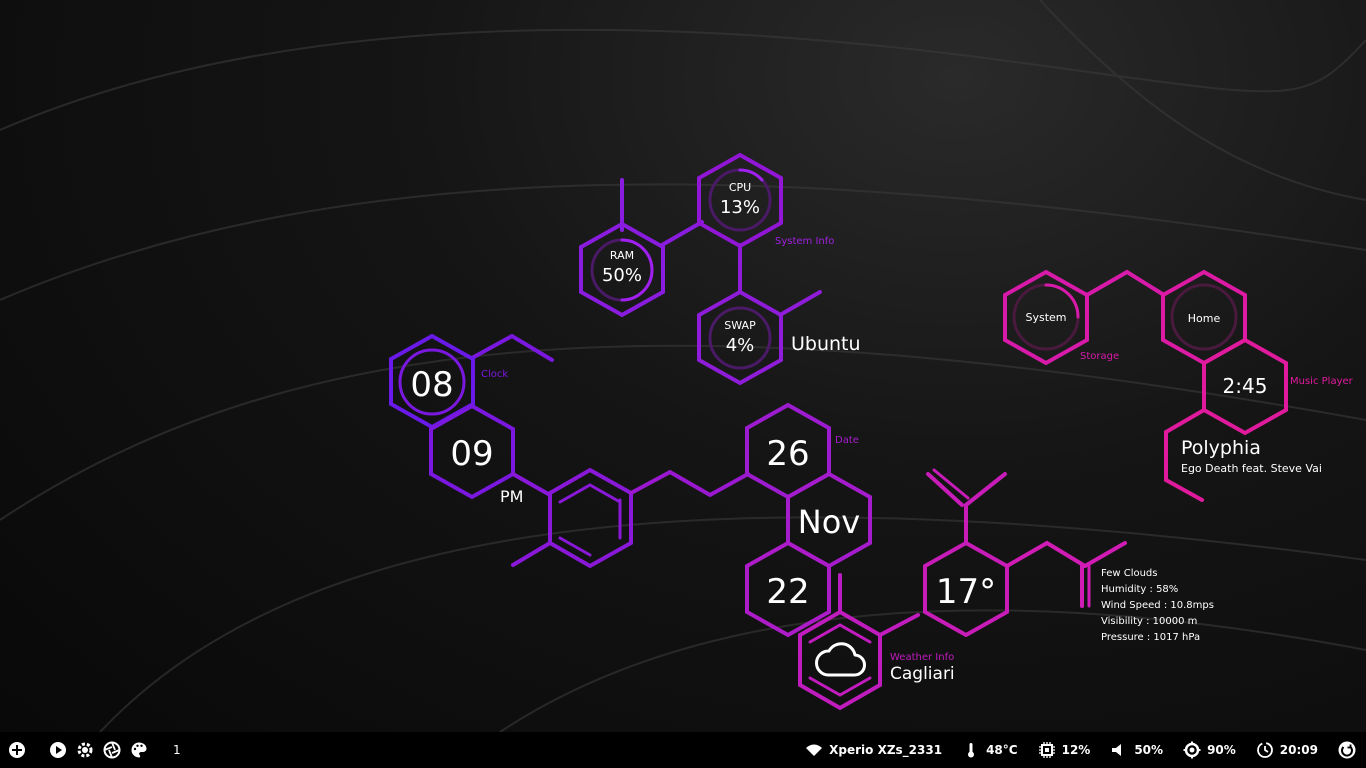 This screenshot has height=768, width=1366. Describe the element at coordinates (787, 592) in the screenshot. I see `date-year: 22` at that location.